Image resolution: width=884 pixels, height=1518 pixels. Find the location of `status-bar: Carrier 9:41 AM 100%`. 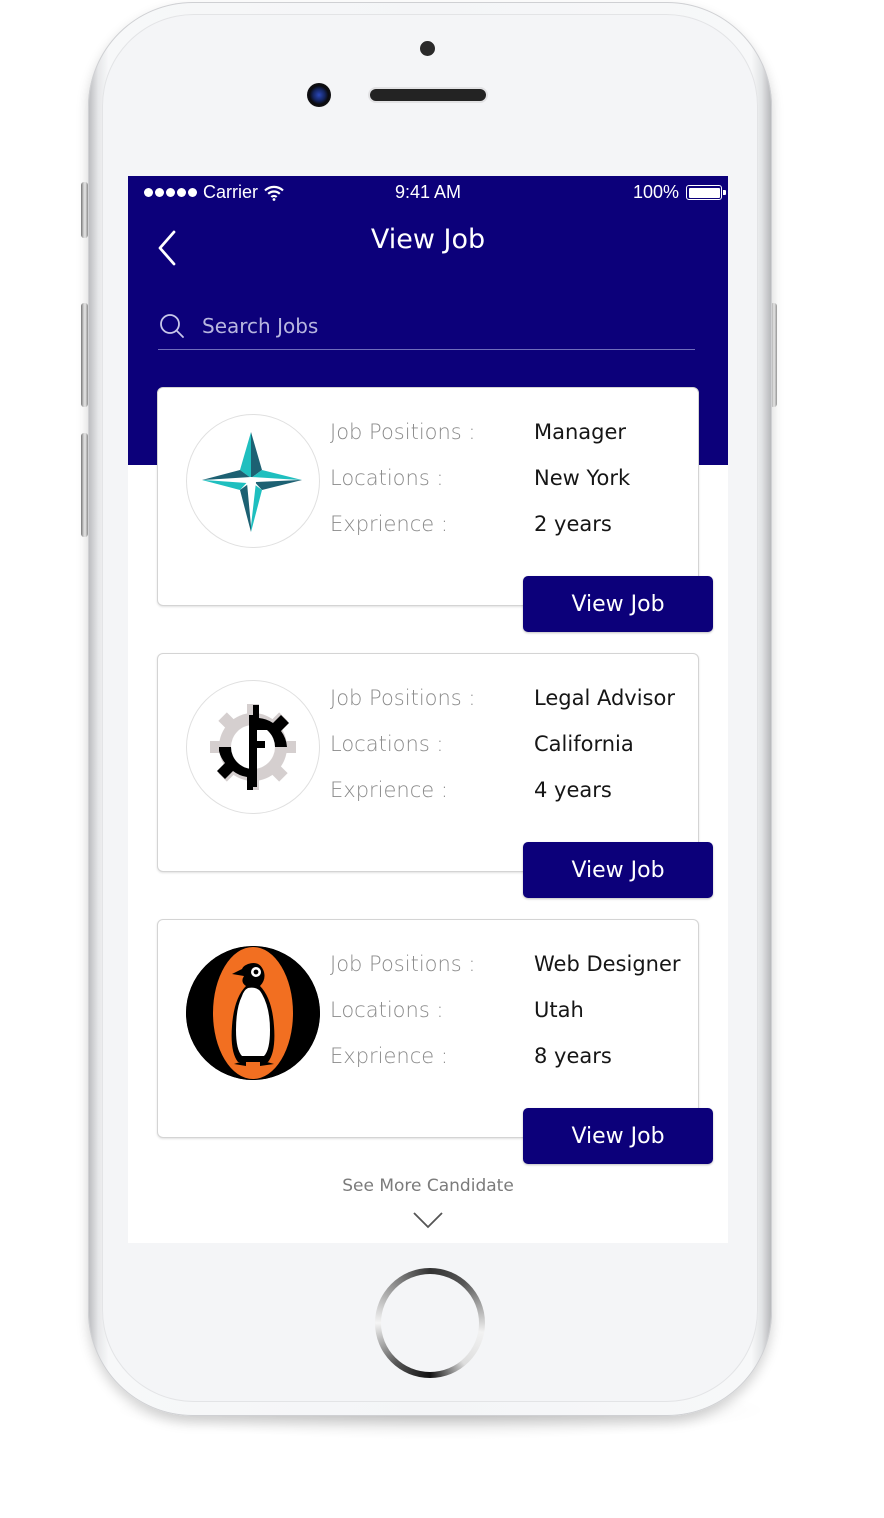

status-bar: Carrier 9:41 AM 100% is located at coordinates (428, 193).